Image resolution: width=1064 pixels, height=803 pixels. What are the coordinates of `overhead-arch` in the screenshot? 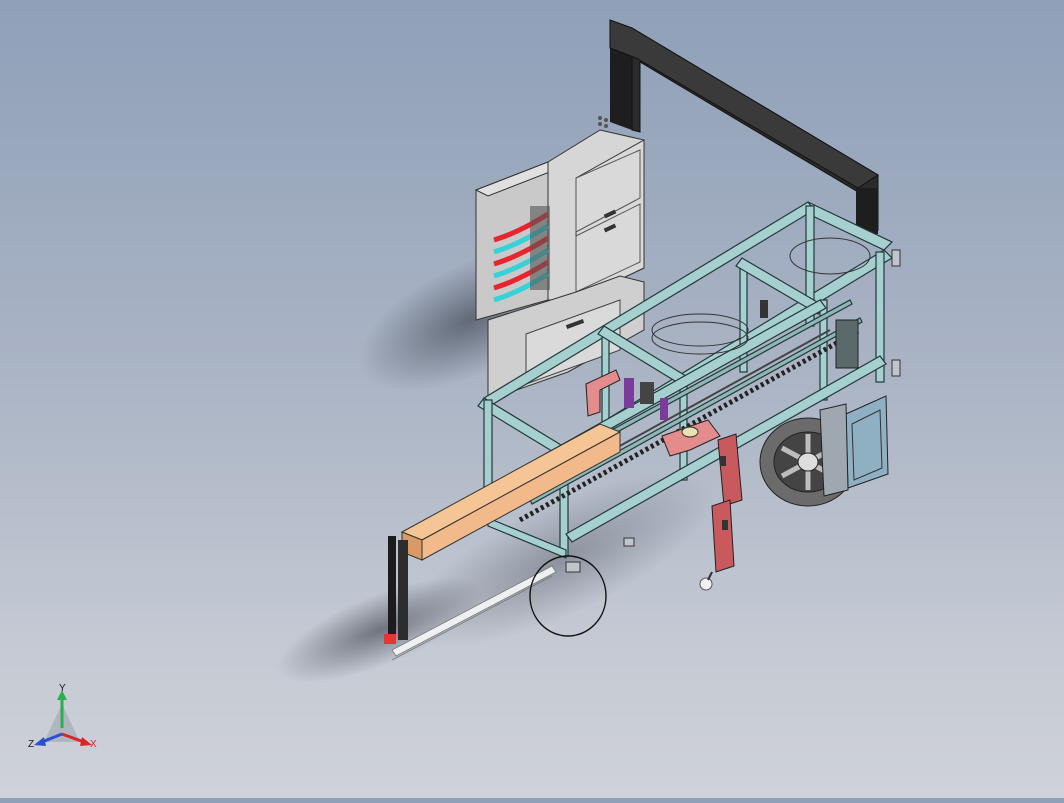 It's located at (744, 126).